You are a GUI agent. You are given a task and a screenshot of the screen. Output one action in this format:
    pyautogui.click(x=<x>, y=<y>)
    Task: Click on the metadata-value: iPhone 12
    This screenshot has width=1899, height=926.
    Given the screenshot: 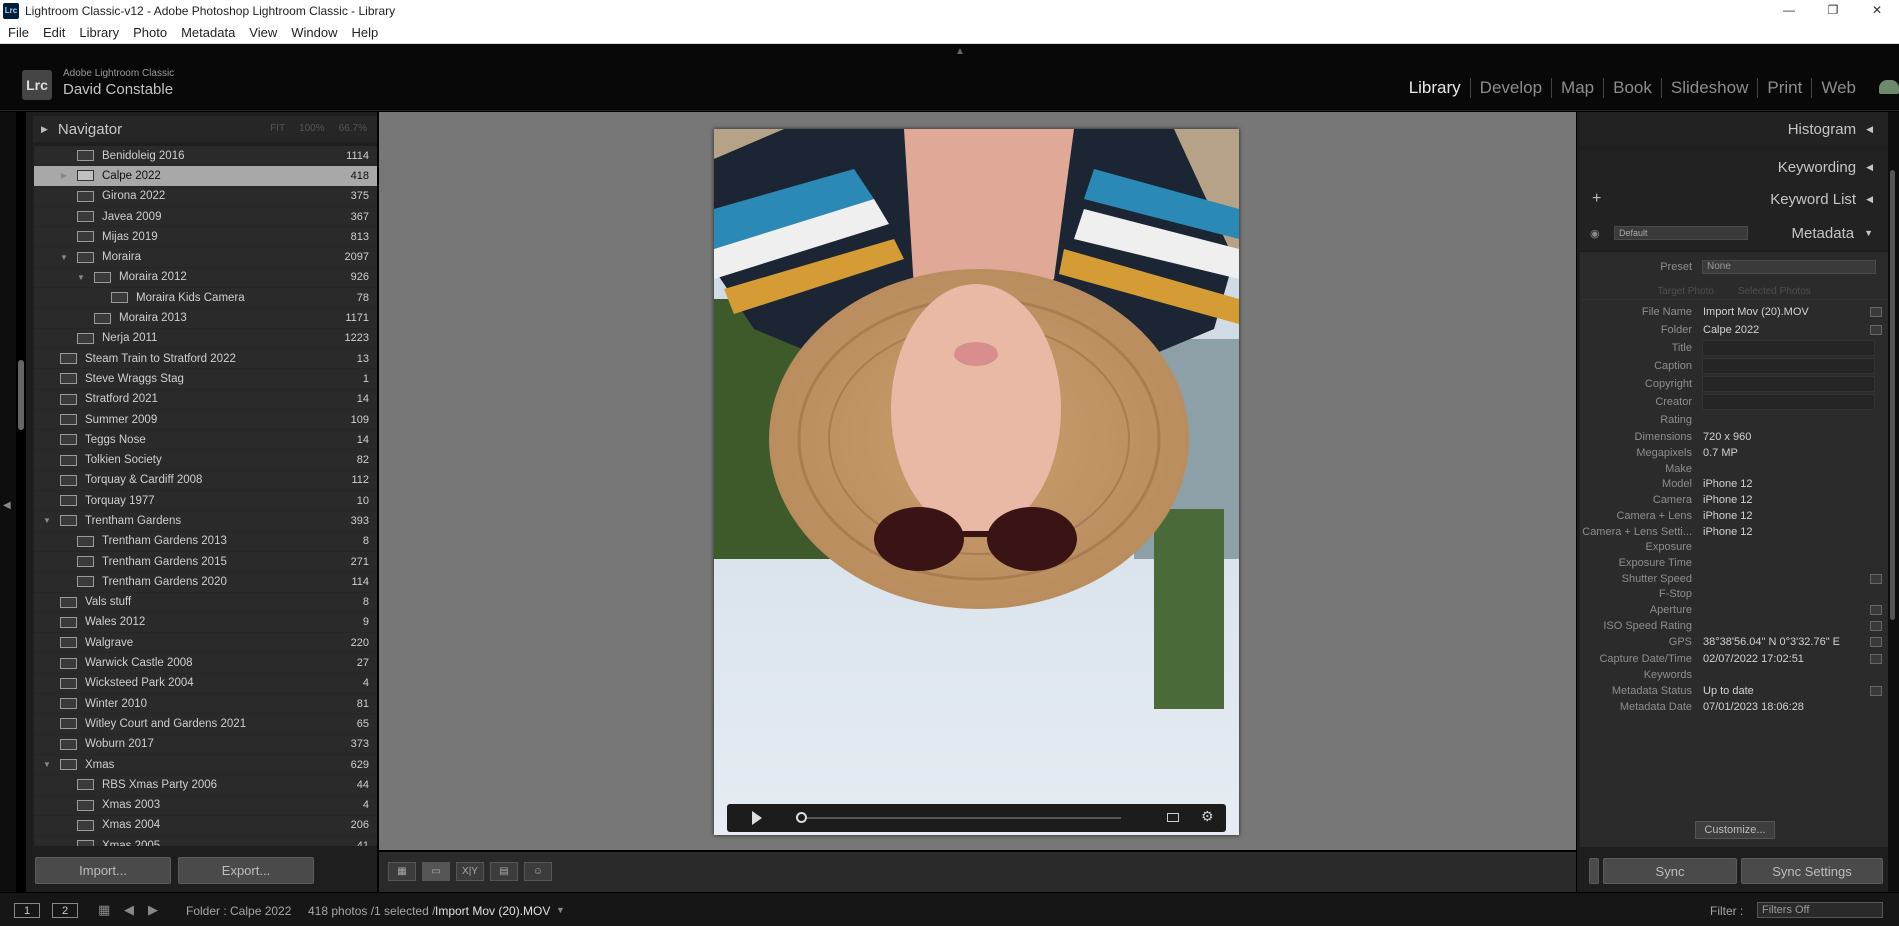 What is the action you would take?
    pyautogui.click(x=1728, y=516)
    